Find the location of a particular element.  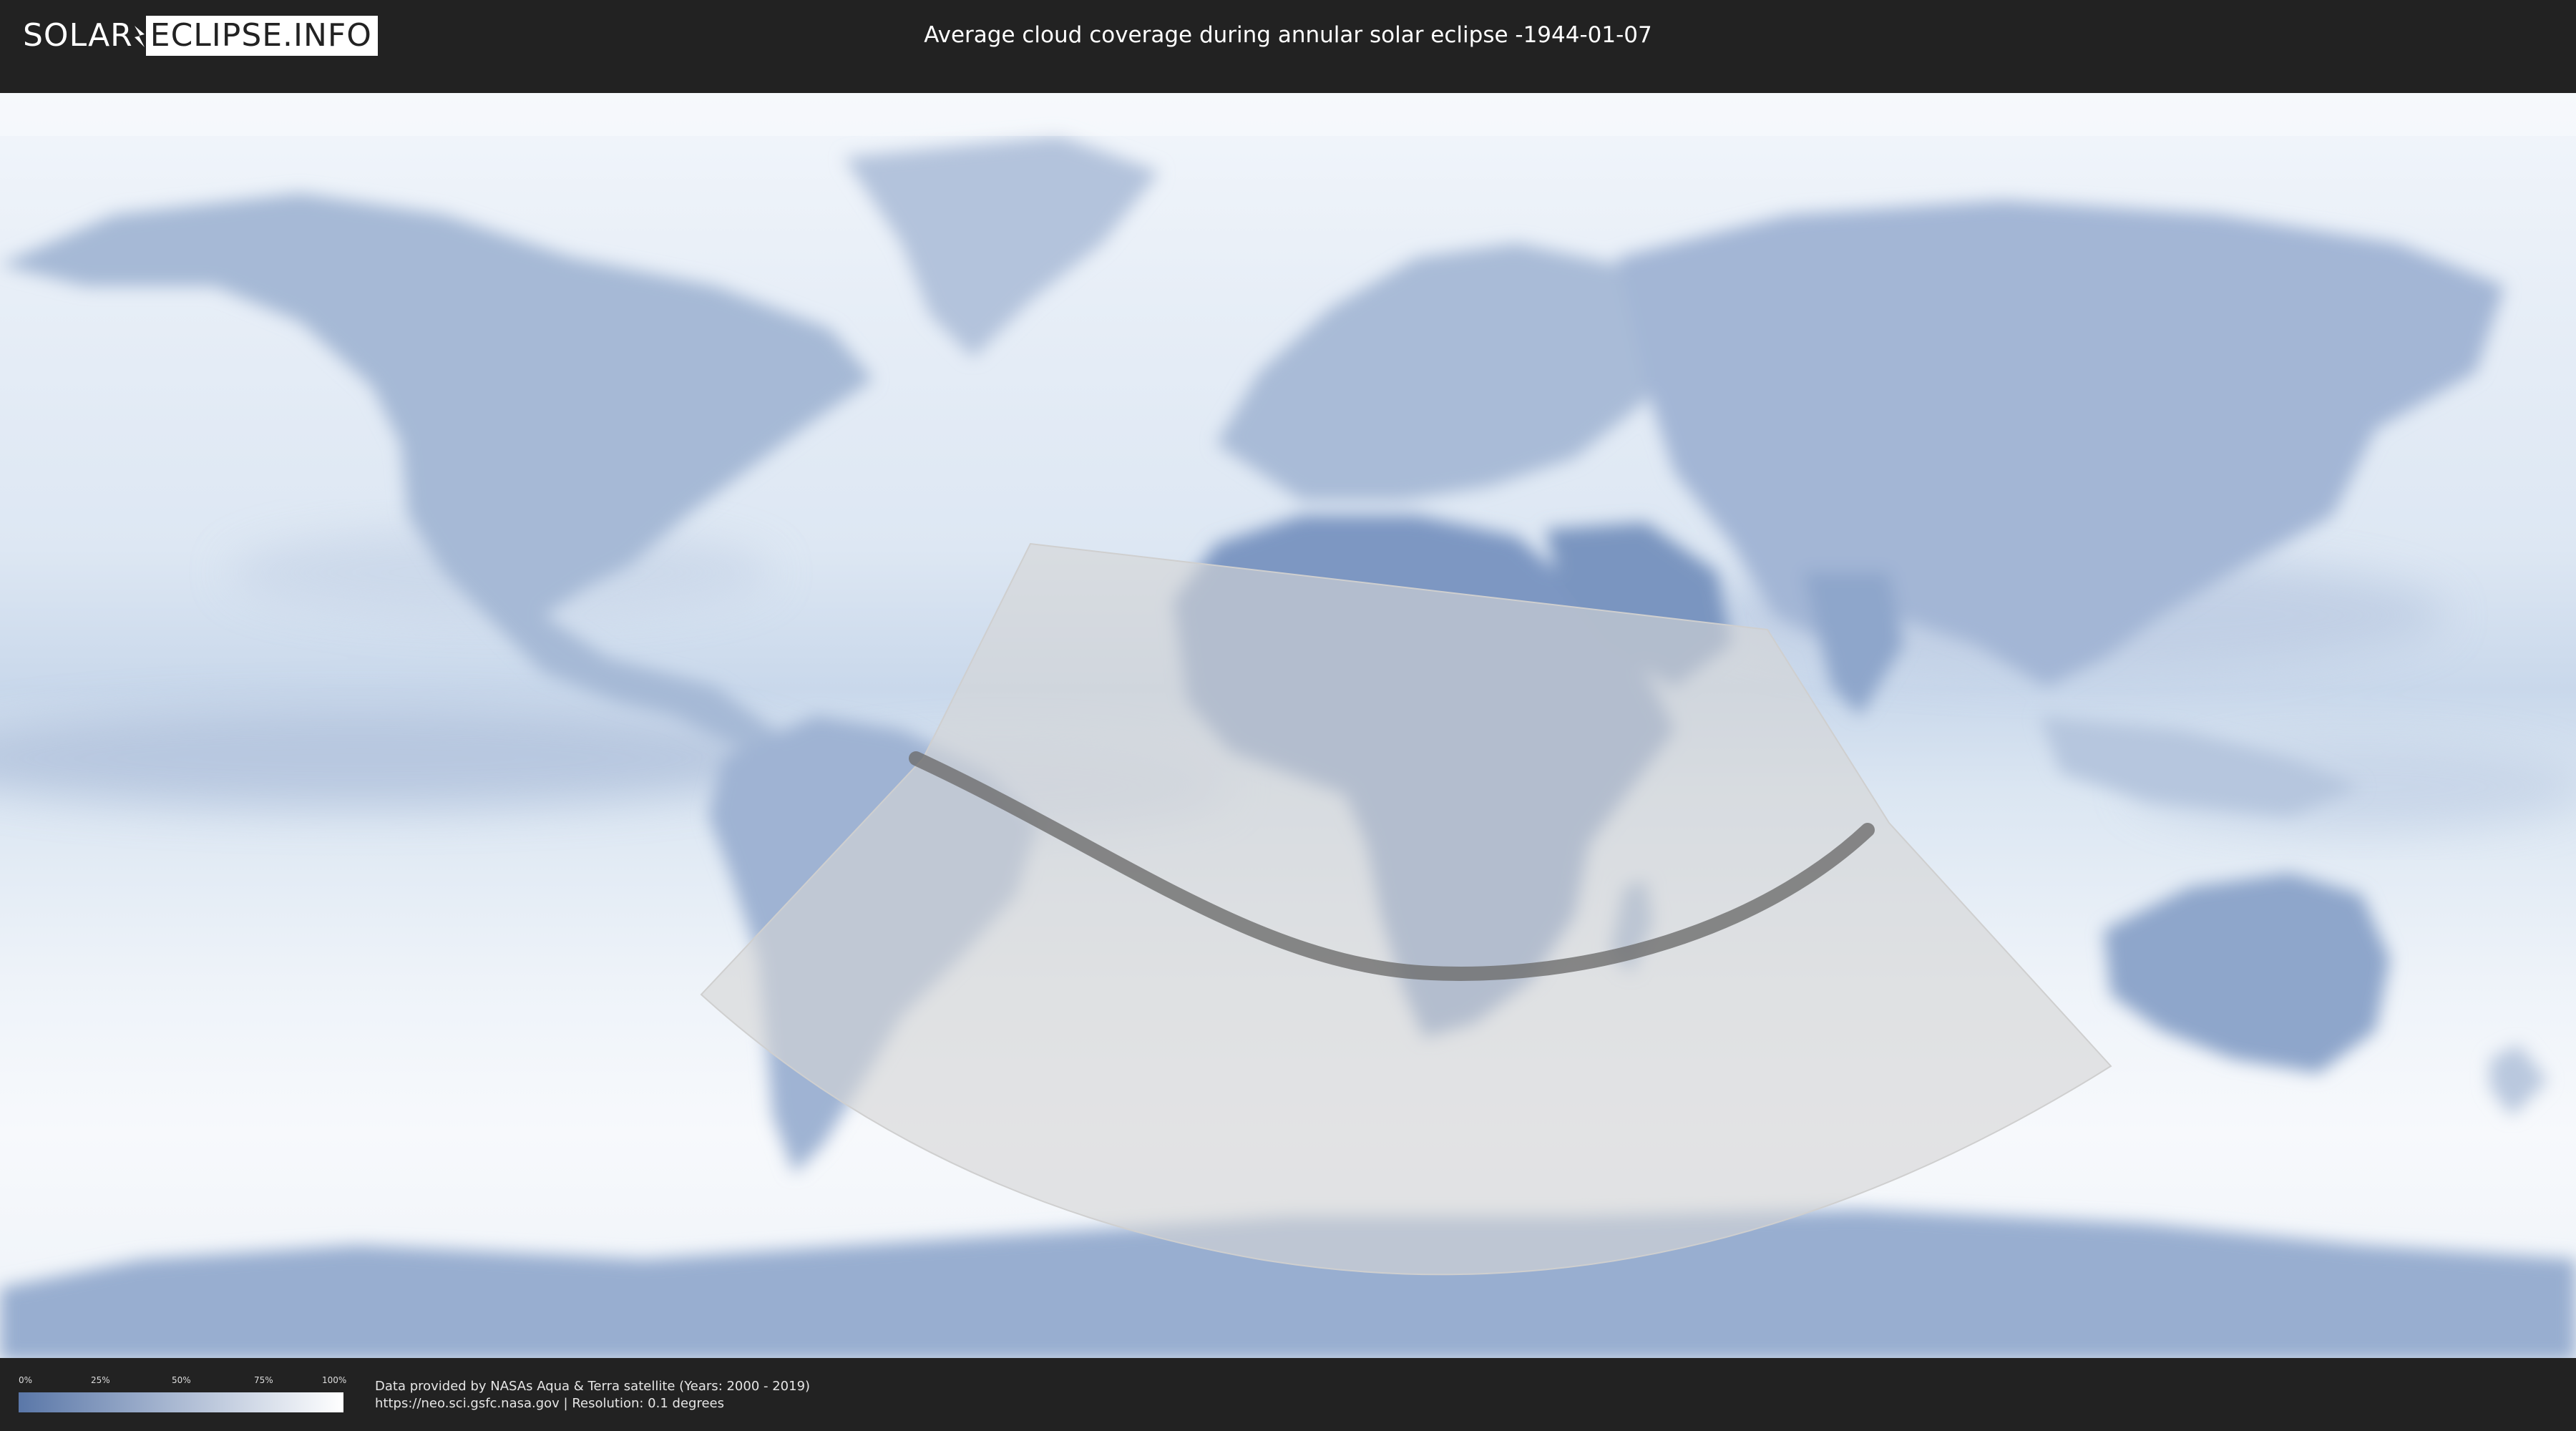

legend-tick-50: 50% is located at coordinates (181, 1380).